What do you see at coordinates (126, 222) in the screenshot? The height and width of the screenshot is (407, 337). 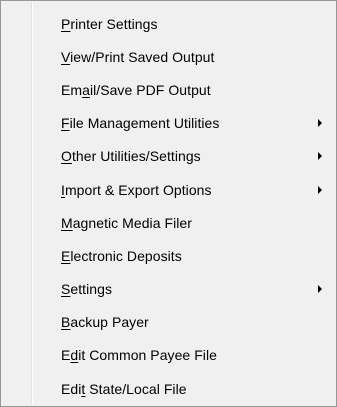 I see `menu-item-label: Magnetic Media Filer` at bounding box center [126, 222].